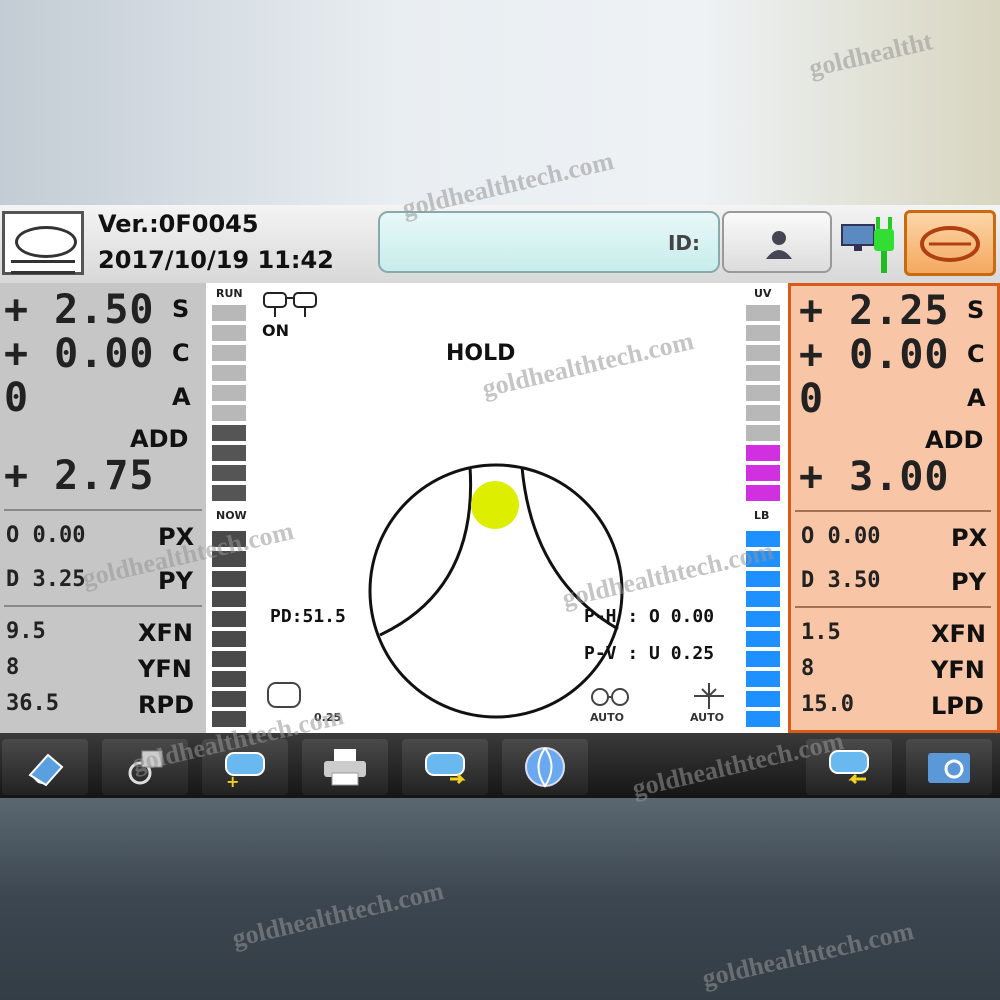  What do you see at coordinates (181, 309) in the screenshot?
I see `s-label: S` at bounding box center [181, 309].